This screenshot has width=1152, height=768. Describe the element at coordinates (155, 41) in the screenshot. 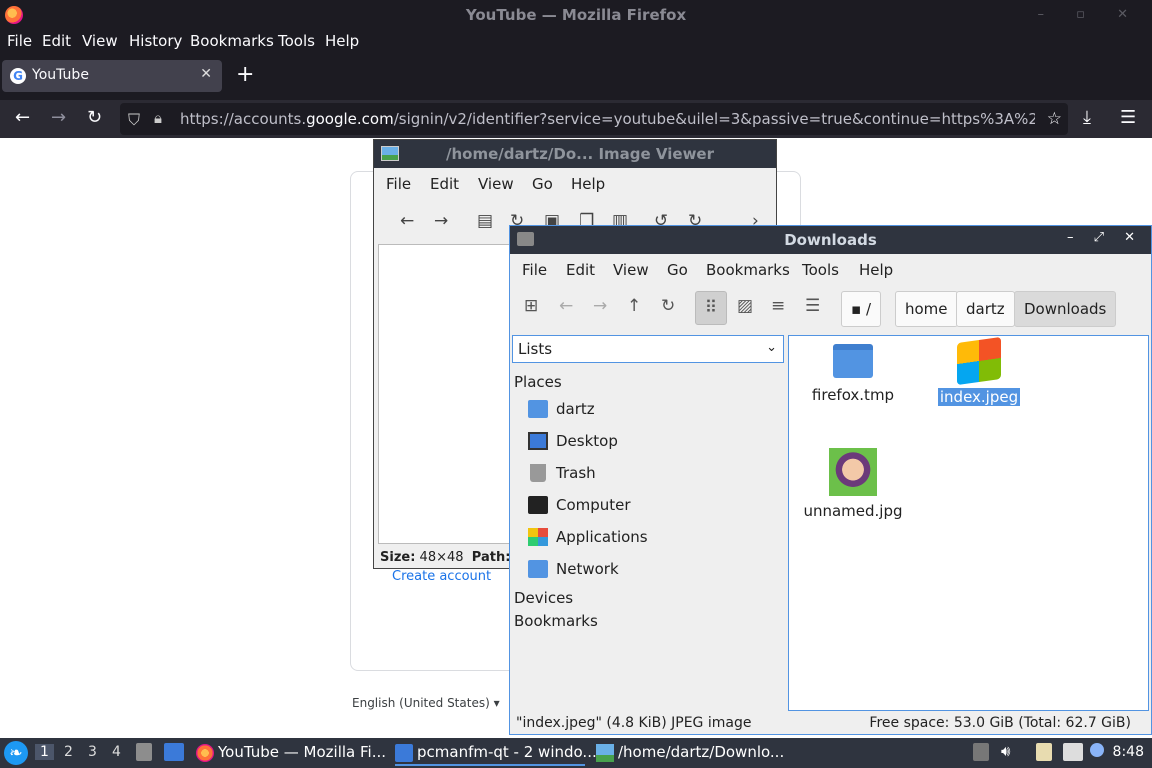

I see `menu-history: History` at that location.